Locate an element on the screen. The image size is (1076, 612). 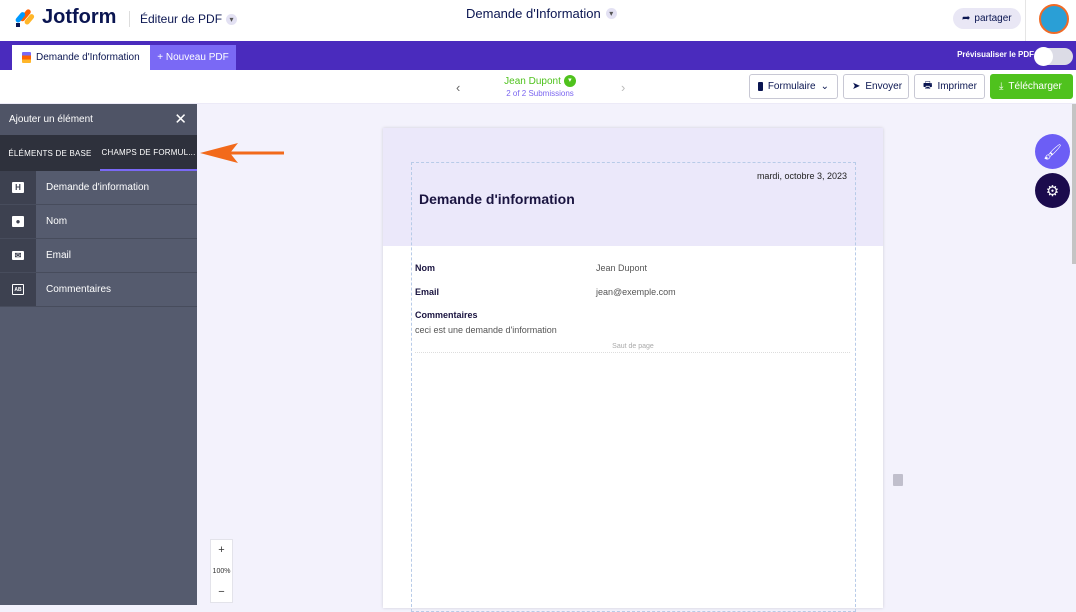
page-break-line is located at coordinates (632, 352).